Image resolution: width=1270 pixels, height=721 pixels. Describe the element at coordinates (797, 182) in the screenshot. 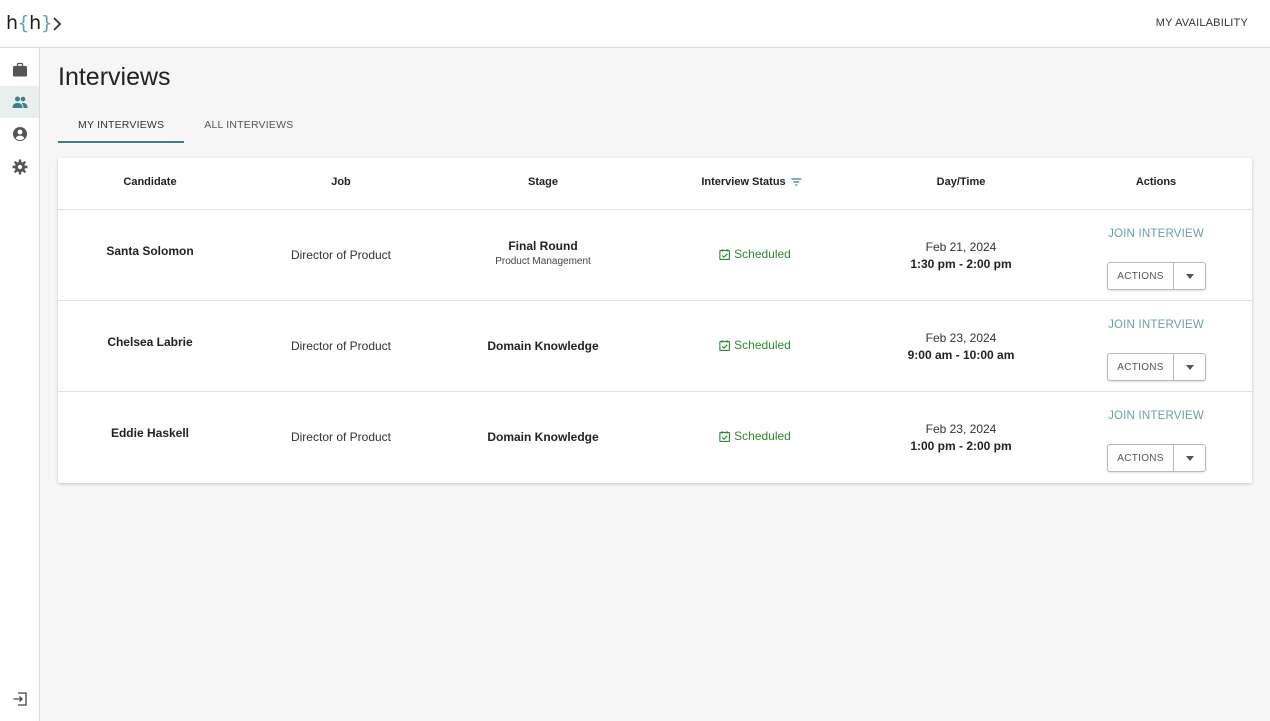

I see `filter-icon` at that location.